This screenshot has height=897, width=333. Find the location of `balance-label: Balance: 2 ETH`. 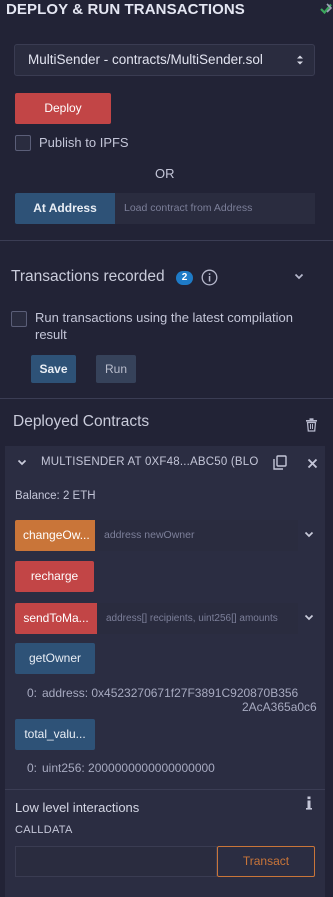

balance-label: Balance: 2 ETH is located at coordinates (55, 496).